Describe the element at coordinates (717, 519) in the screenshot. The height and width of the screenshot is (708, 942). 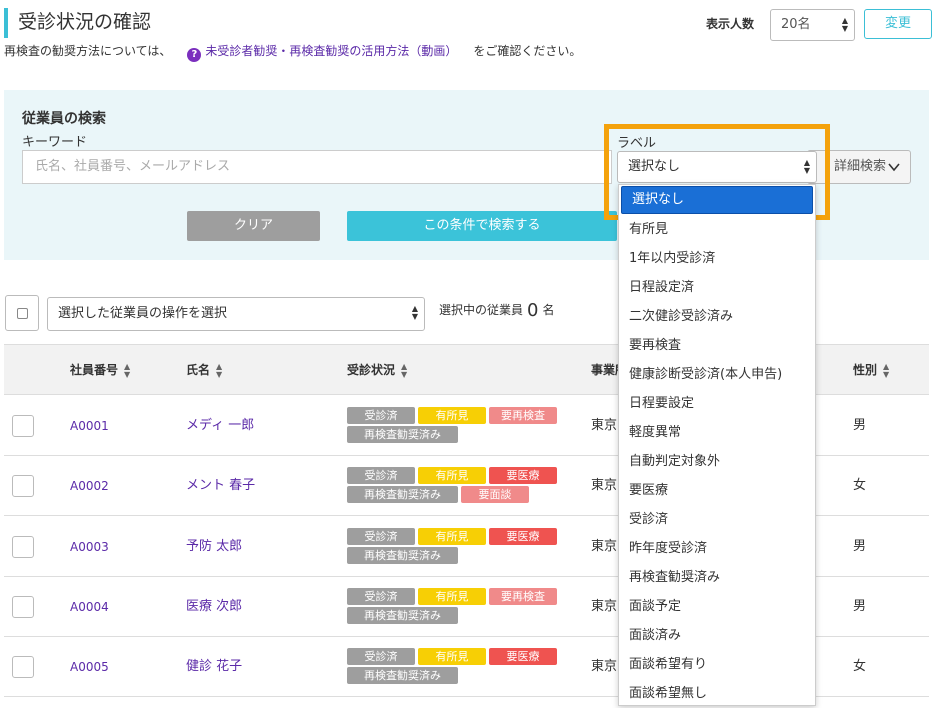
I see `label-option: 受診済` at that location.